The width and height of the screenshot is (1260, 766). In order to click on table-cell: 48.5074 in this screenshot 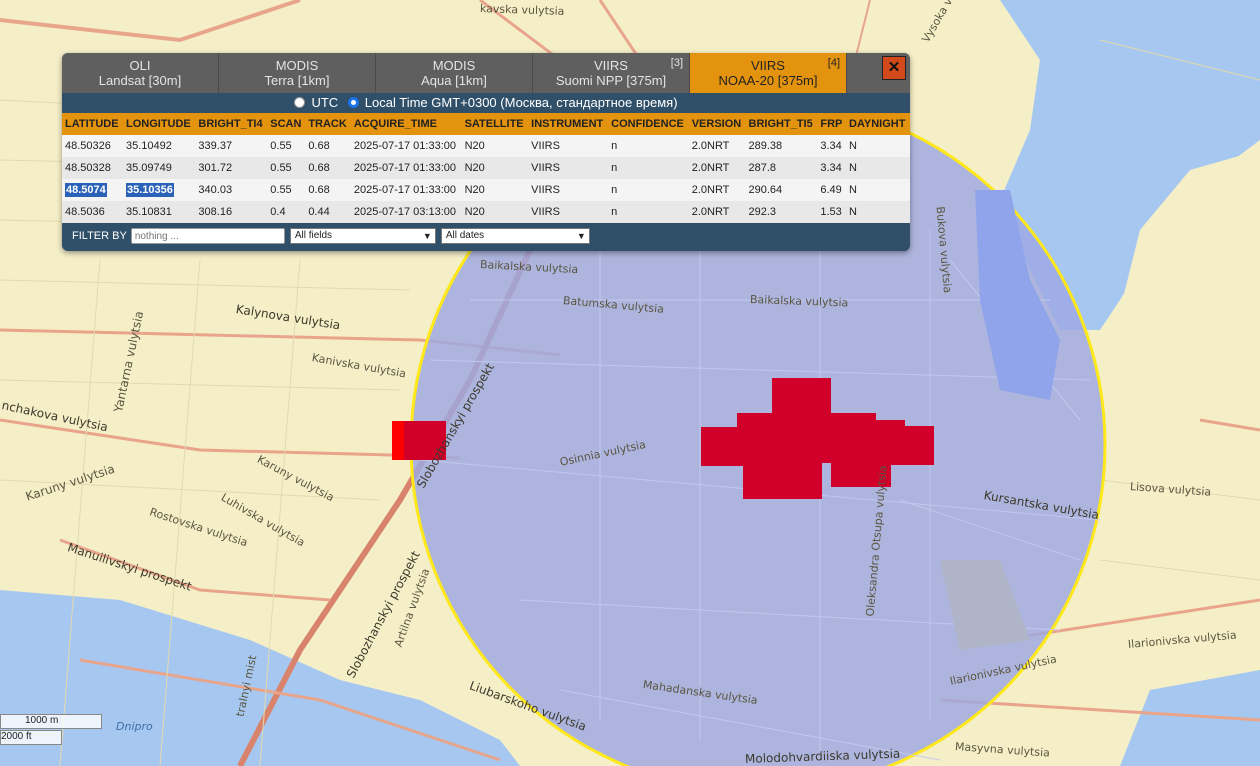, I will do `click(92, 190)`.